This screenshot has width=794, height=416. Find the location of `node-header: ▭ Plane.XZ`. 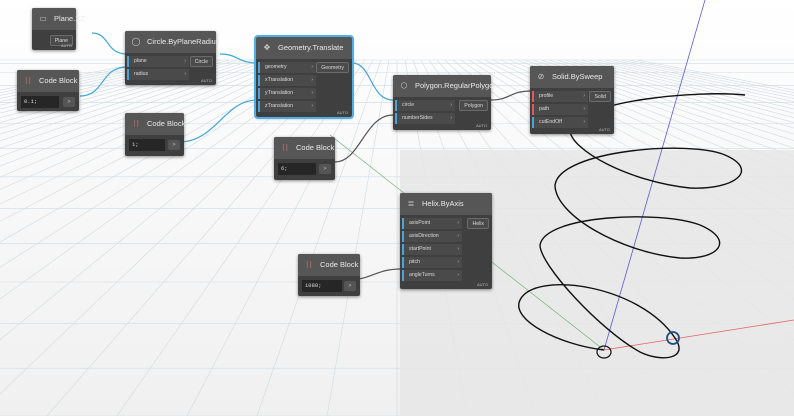

node-header: ▭ Plane.XZ is located at coordinates (58, 19).